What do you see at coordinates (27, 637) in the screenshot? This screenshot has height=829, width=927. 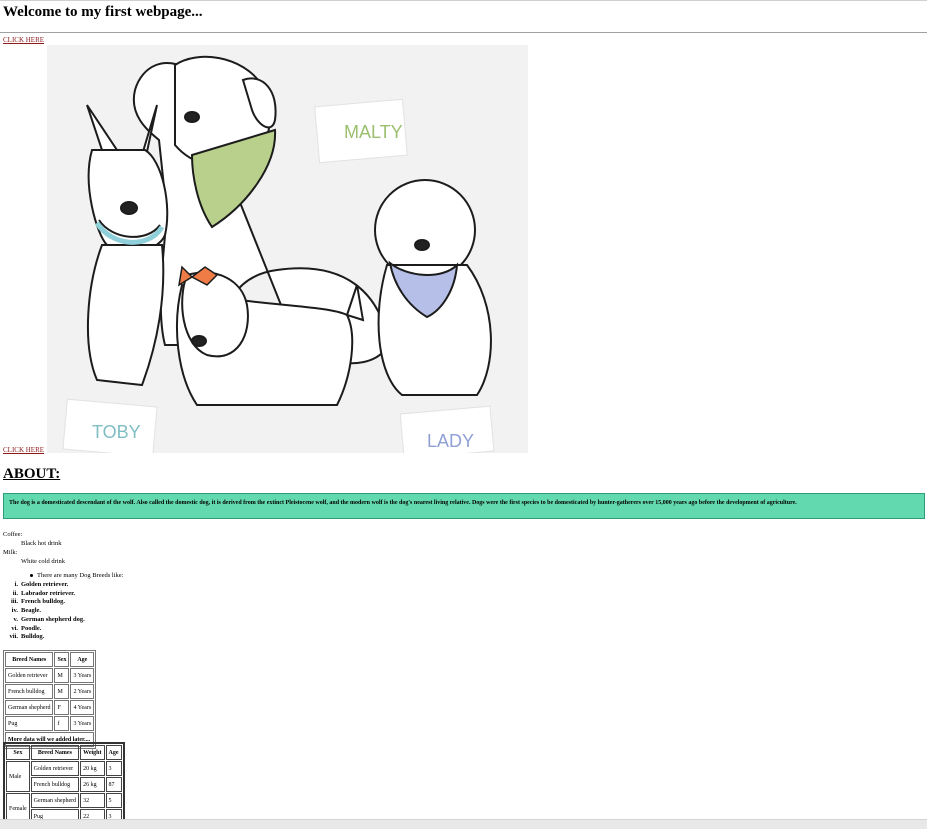 I see `list-item: vii. Bulldog.` at bounding box center [27, 637].